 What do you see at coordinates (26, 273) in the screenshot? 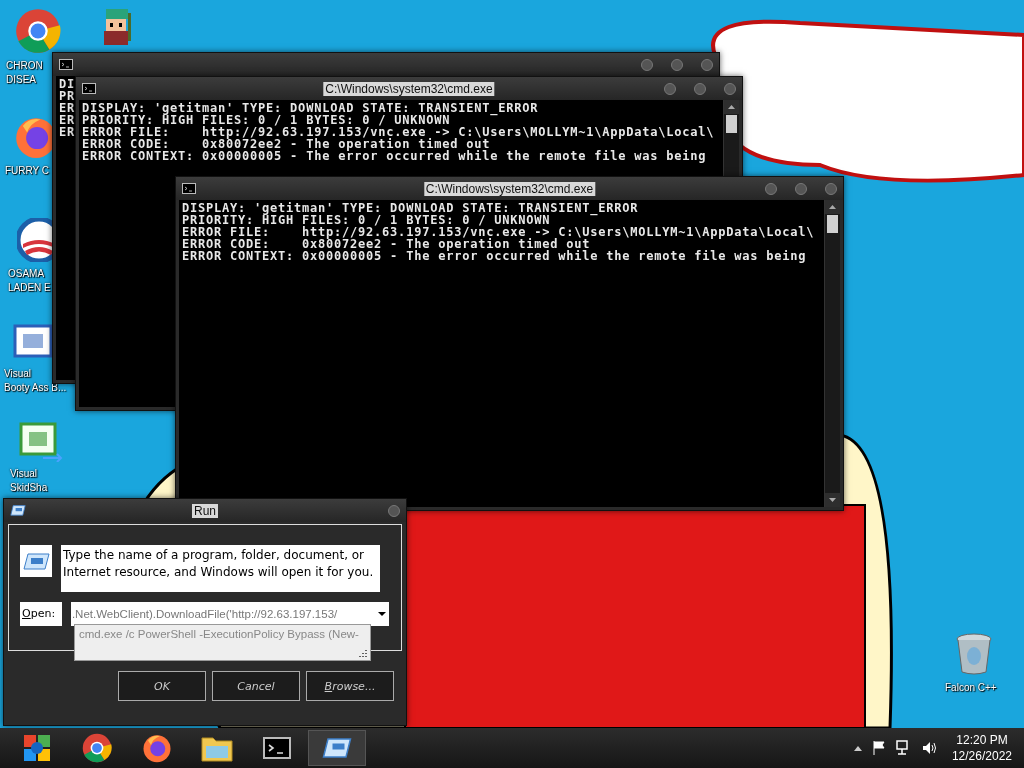
I see `icon-label: OSAMA` at bounding box center [26, 273].